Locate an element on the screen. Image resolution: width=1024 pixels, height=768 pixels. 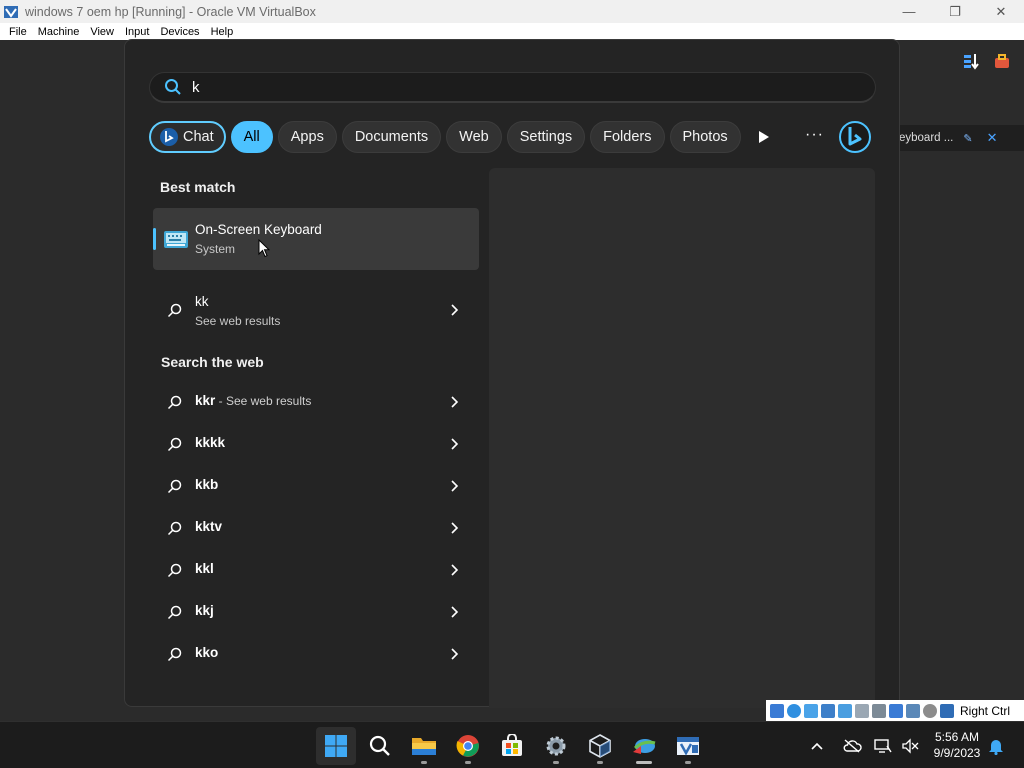
menu-view: View is located at coordinates (102, 32).